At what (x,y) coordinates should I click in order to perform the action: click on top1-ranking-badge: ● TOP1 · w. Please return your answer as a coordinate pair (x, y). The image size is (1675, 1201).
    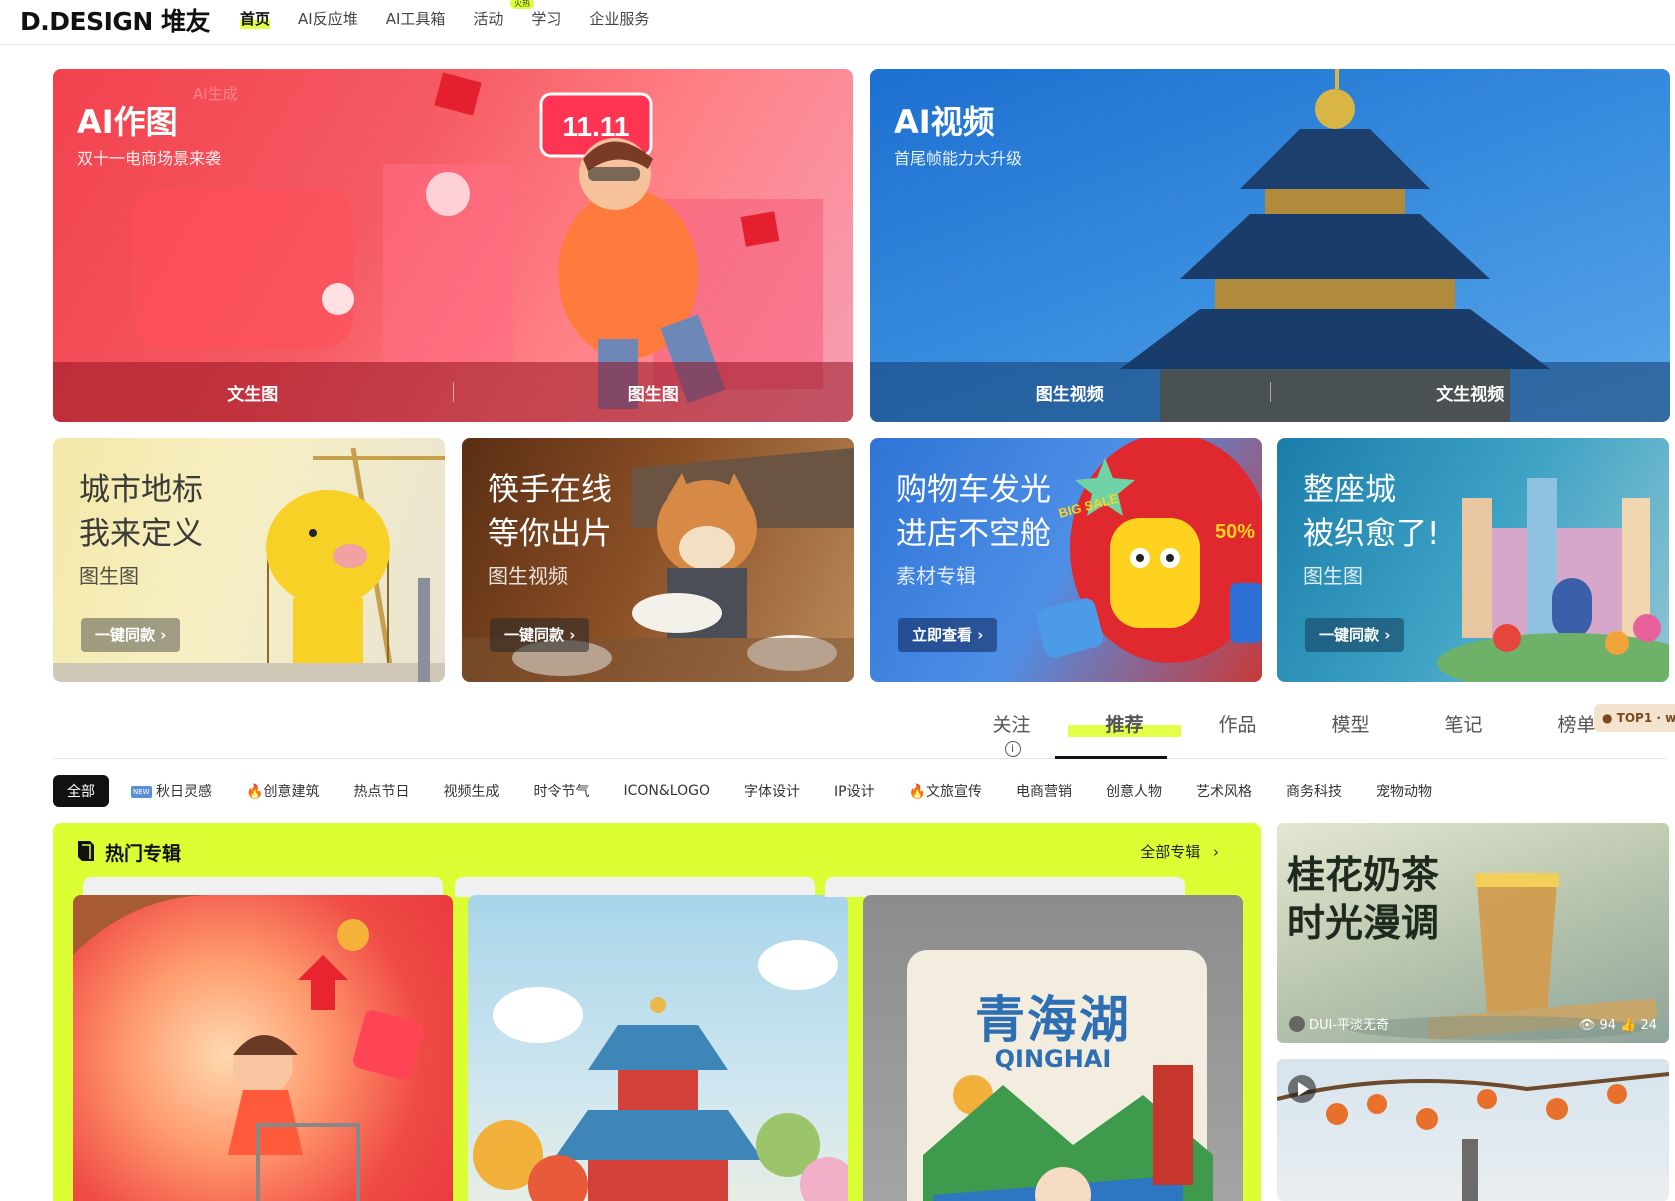
    Looking at the image, I should click on (1634, 718).